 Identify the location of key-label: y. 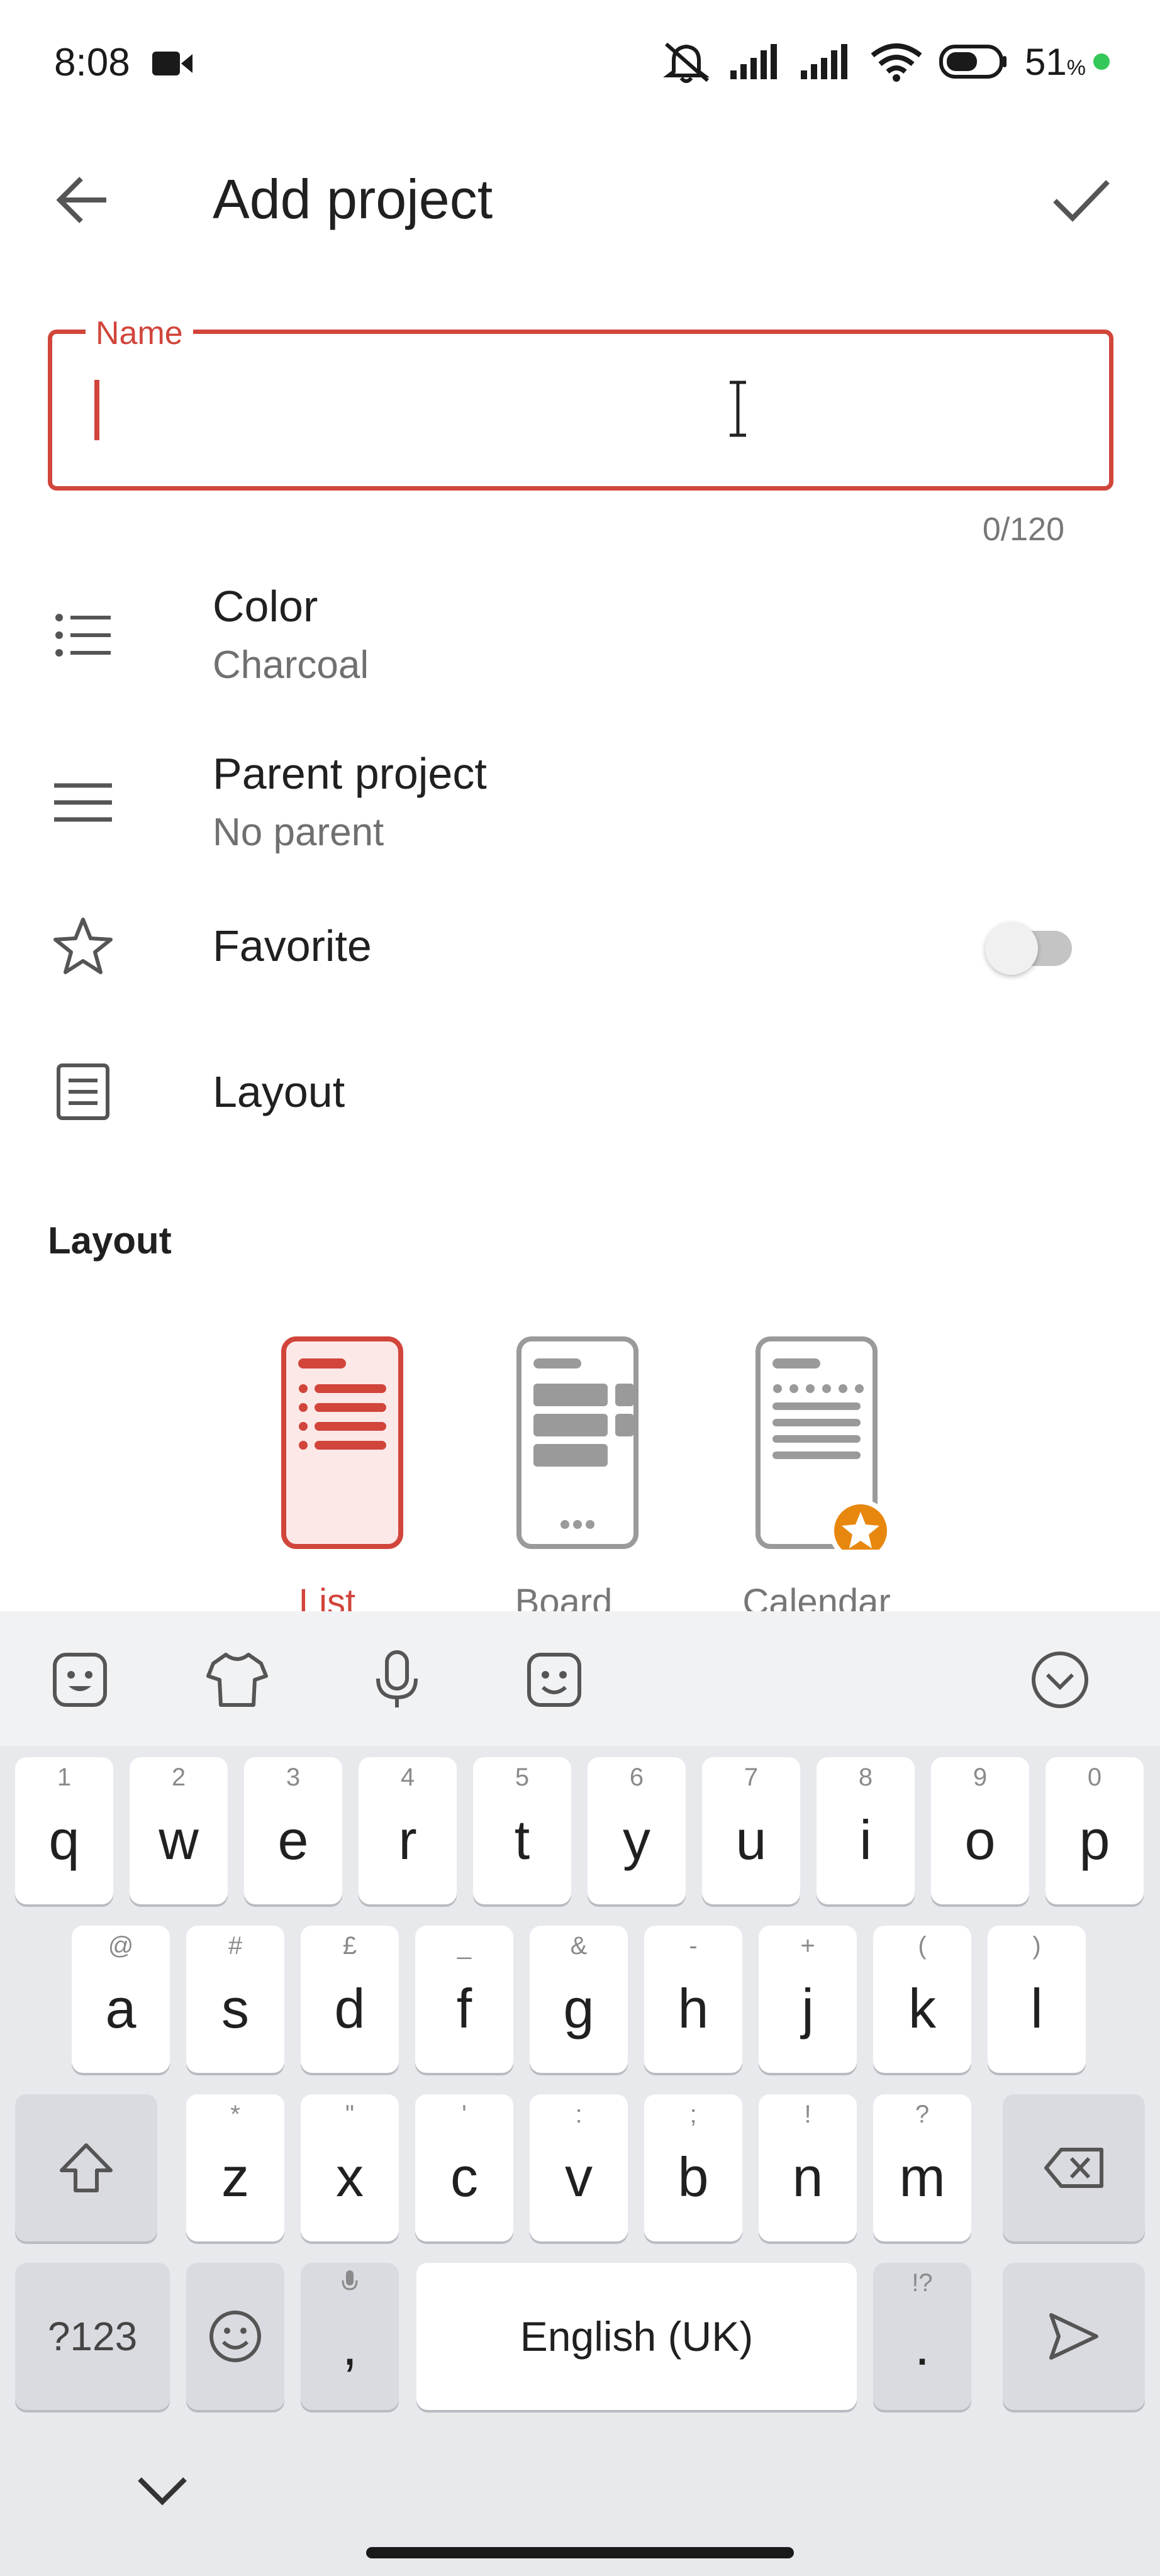
(636, 1840).